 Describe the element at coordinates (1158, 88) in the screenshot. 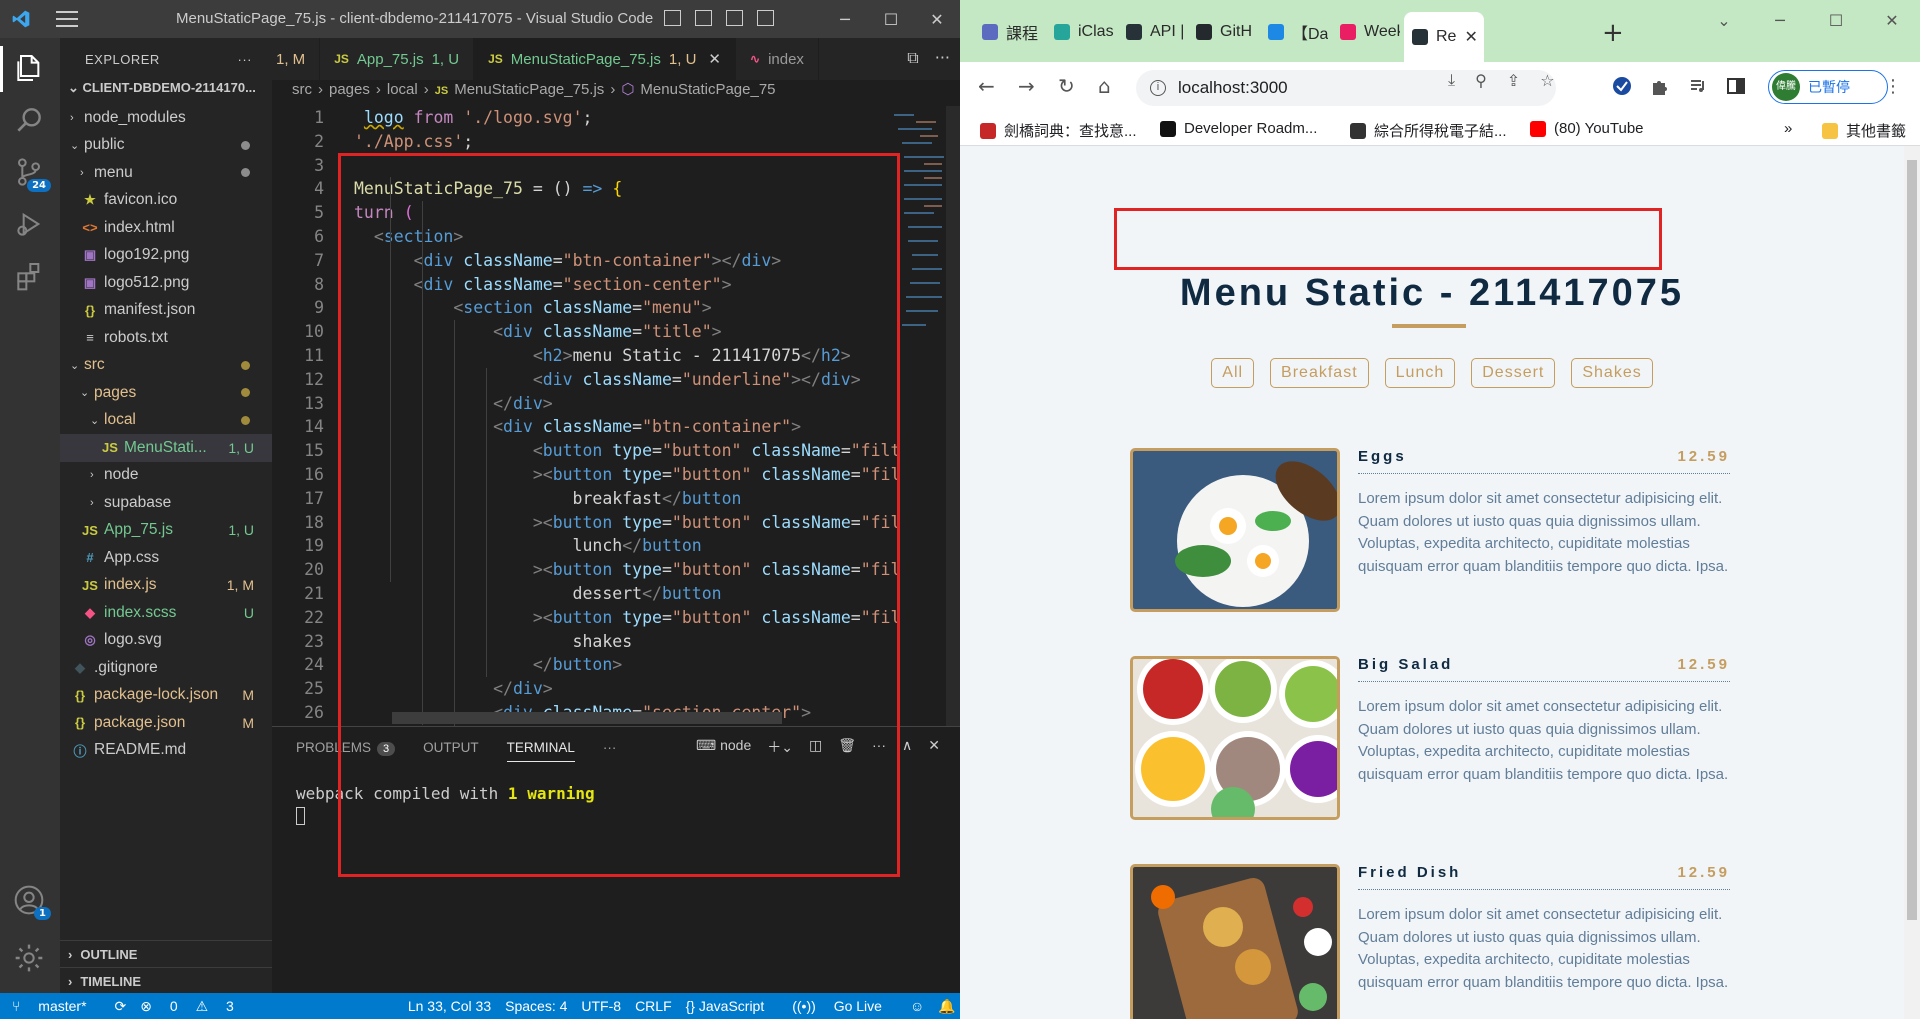

I see `site-info-icon: i` at that location.